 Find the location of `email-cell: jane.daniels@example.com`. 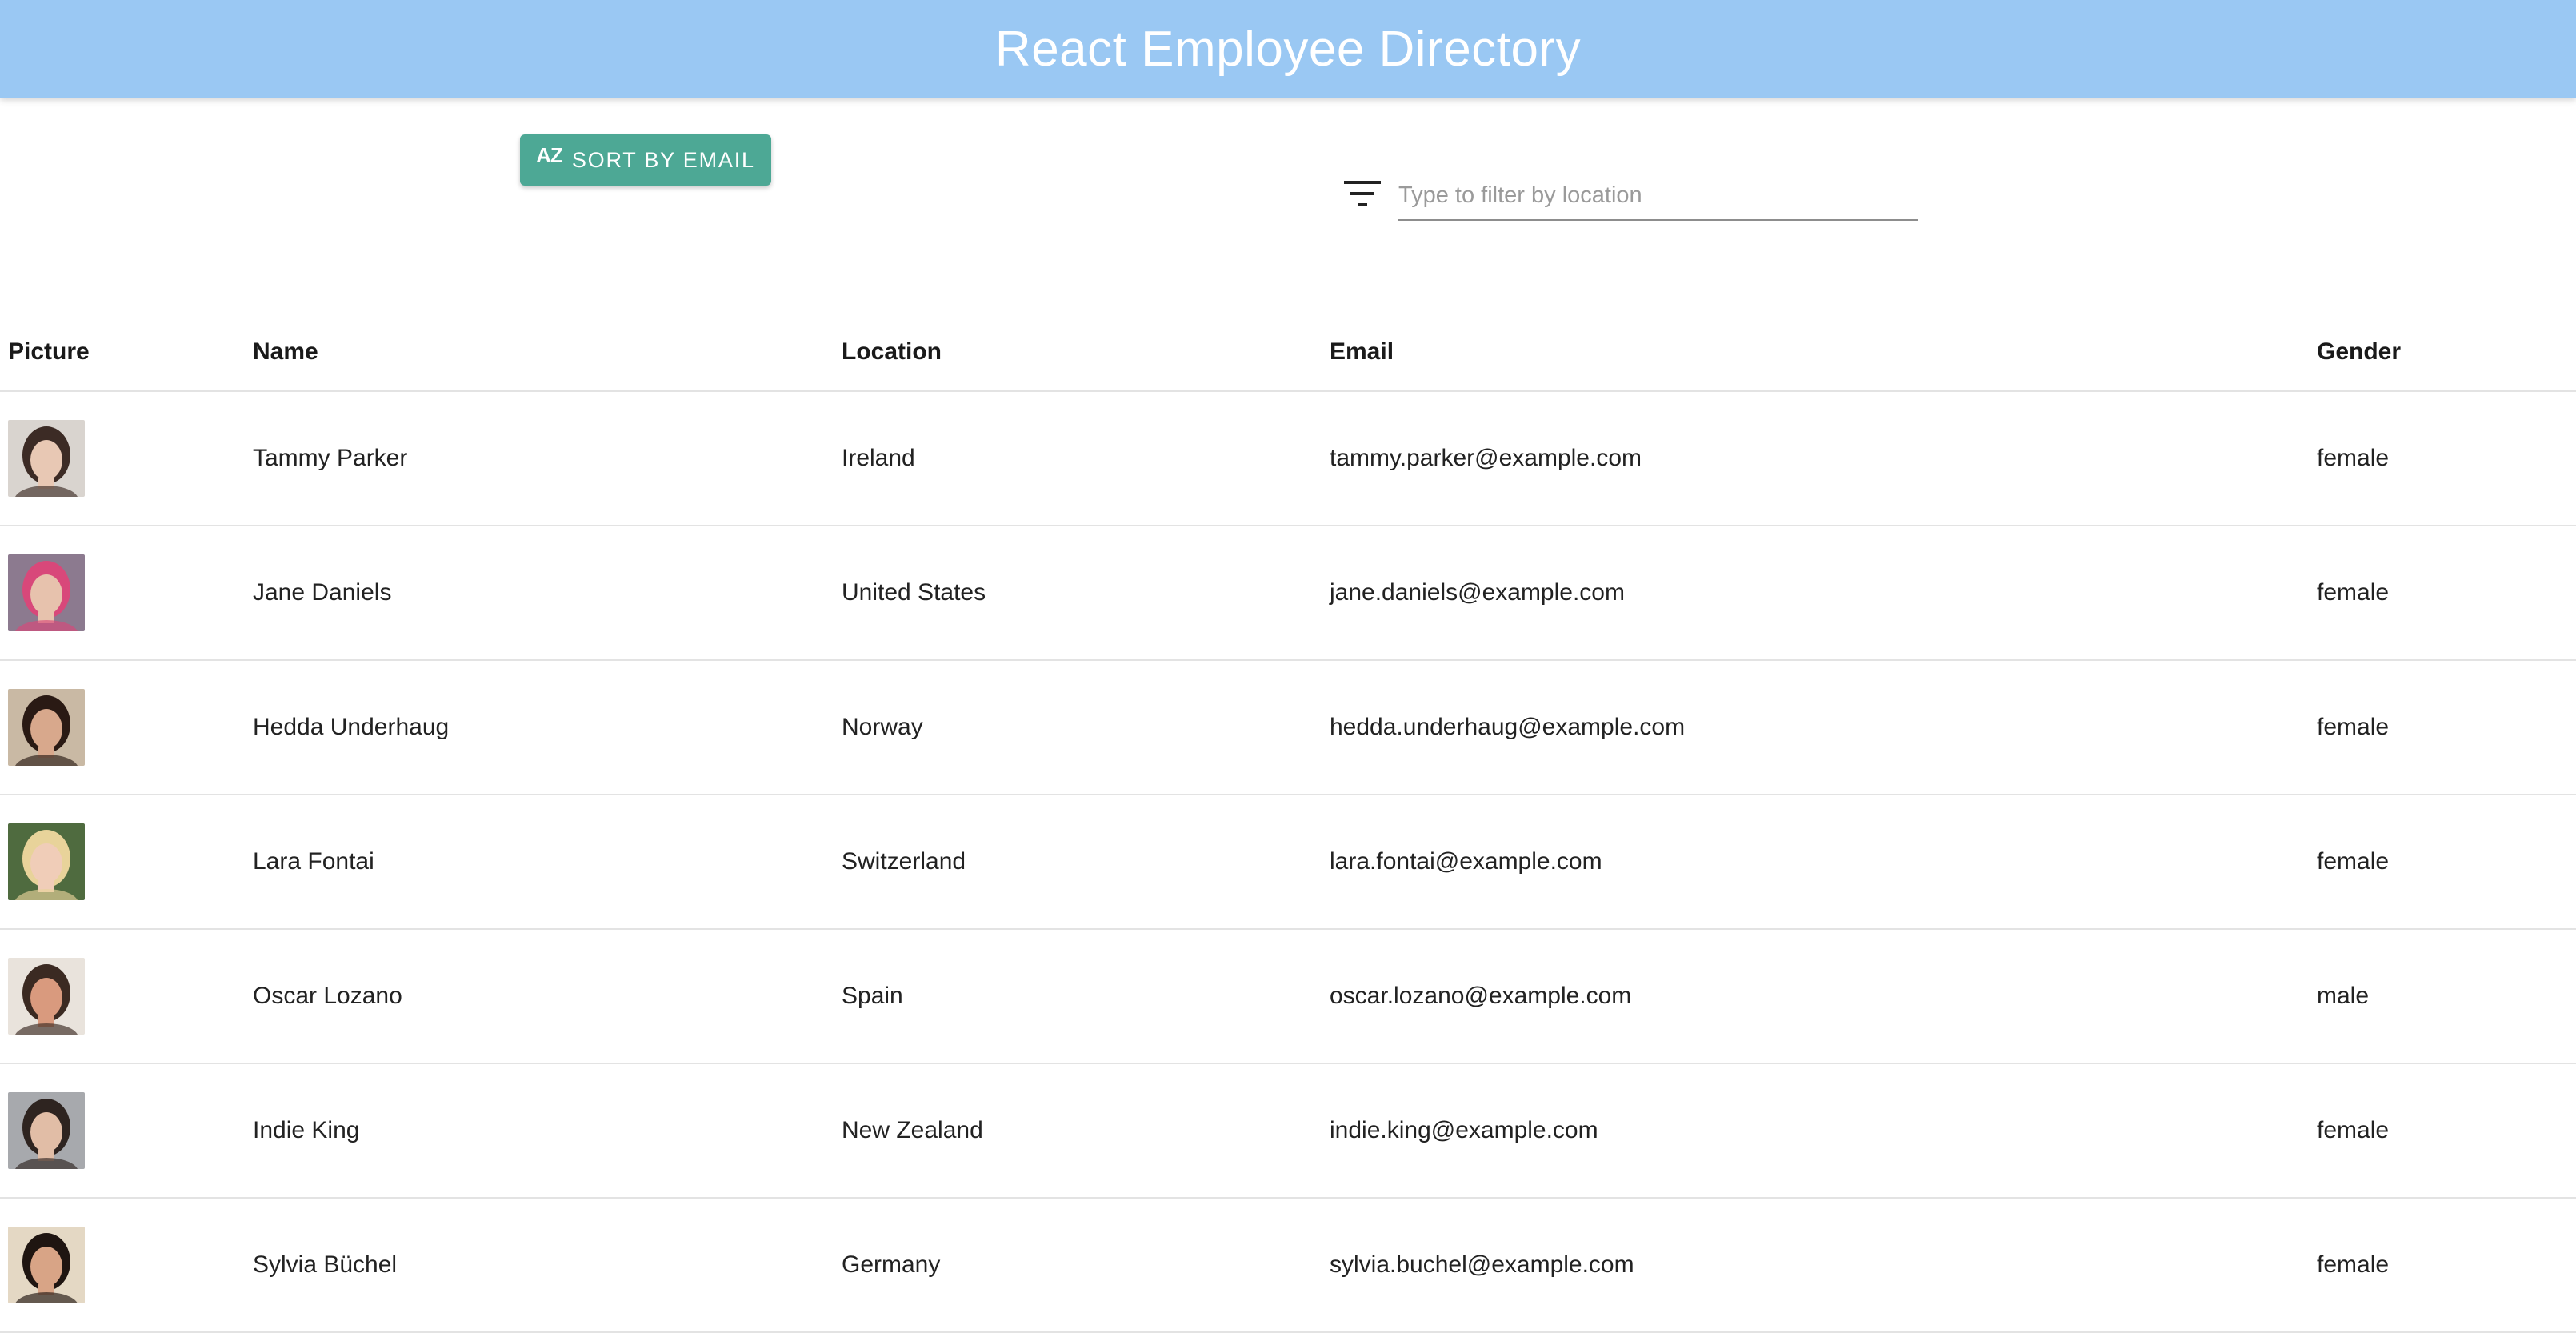

email-cell: jane.daniels@example.com is located at coordinates (1823, 593).